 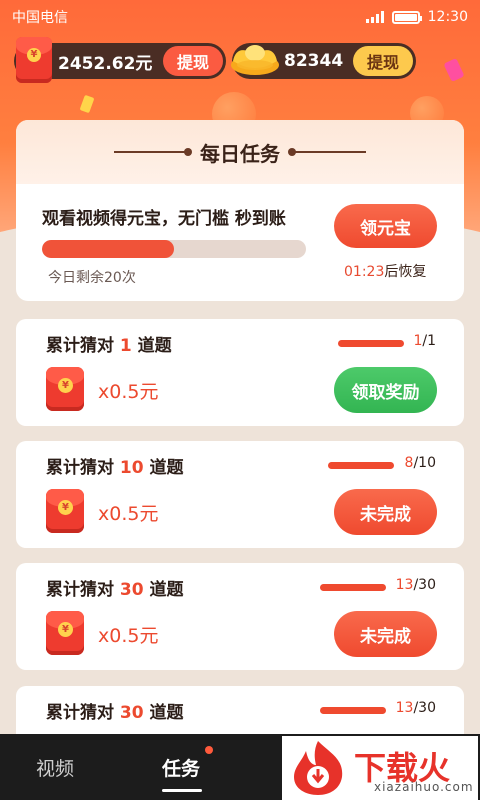 I want to click on gold-withdraw-button: 提现, so click(x=382, y=61).